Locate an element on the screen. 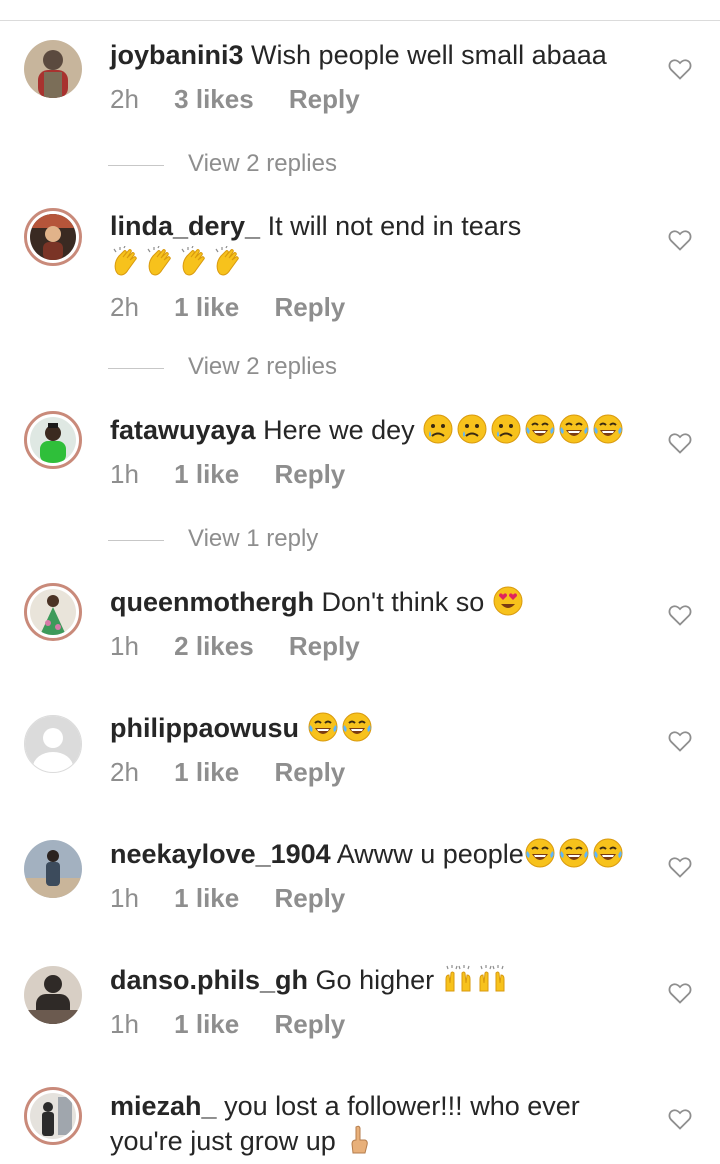  comment-text-line: joybanini3 Wish people well small abaaa is located at coordinates (380, 55).